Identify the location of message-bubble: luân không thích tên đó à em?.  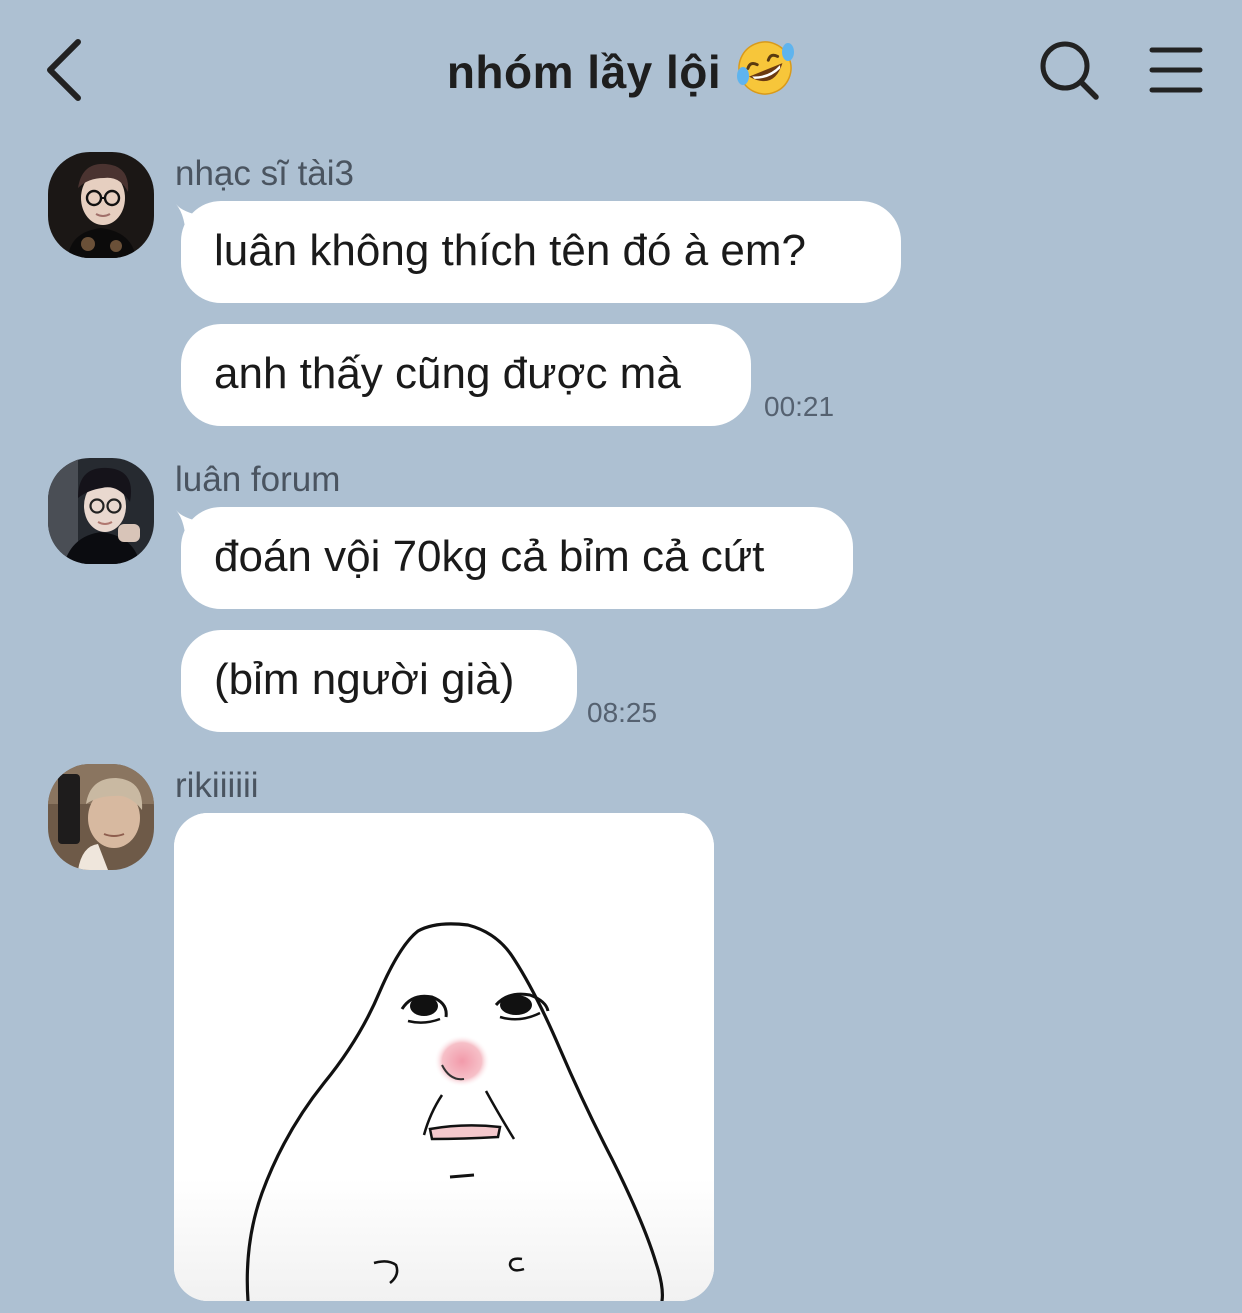
(541, 252).